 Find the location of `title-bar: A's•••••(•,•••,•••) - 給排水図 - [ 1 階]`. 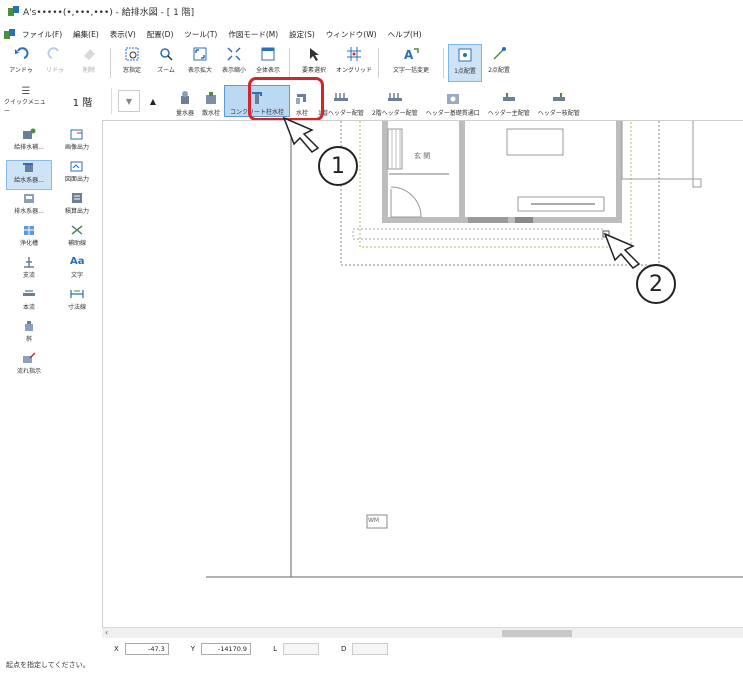

title-bar: A's•••••(•,•••,•••) - 給排水図 - [ 1 階] is located at coordinates (371, 11).